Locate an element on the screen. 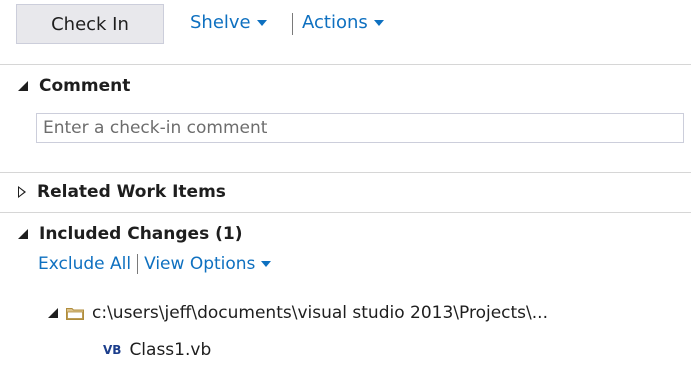  shelve-dropdown: Shelve is located at coordinates (228, 22).